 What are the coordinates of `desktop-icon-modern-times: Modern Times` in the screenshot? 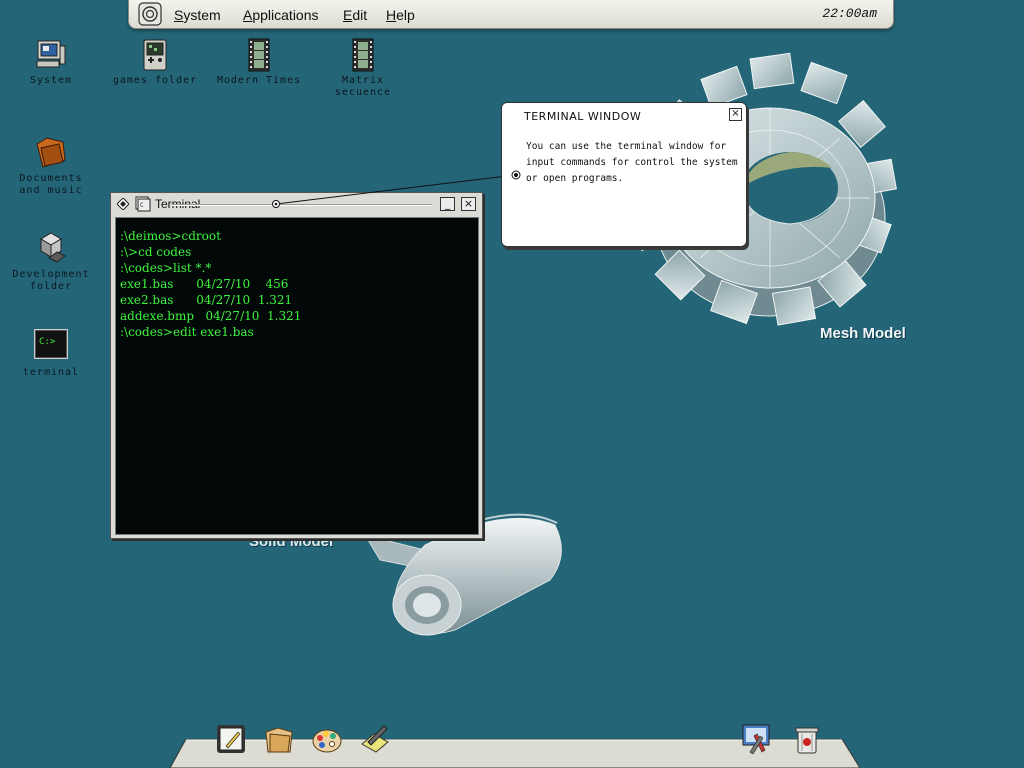 It's located at (259, 62).